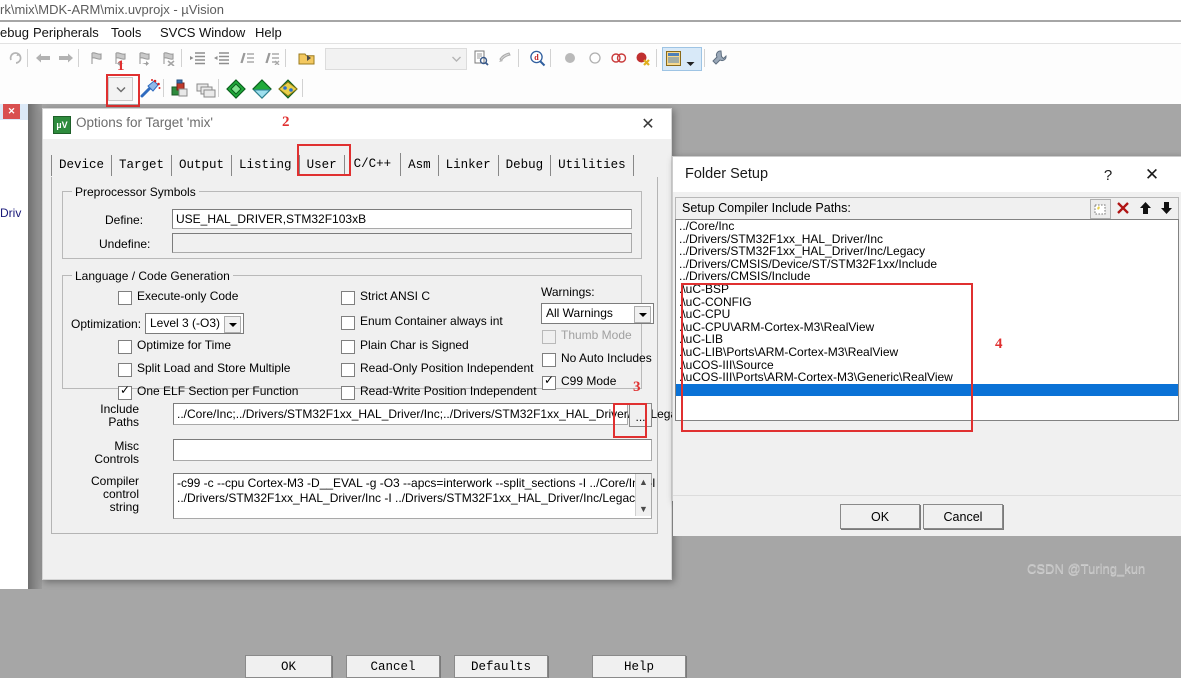  What do you see at coordinates (125, 298) in the screenshot?
I see `checkbox-execute-only-code` at bounding box center [125, 298].